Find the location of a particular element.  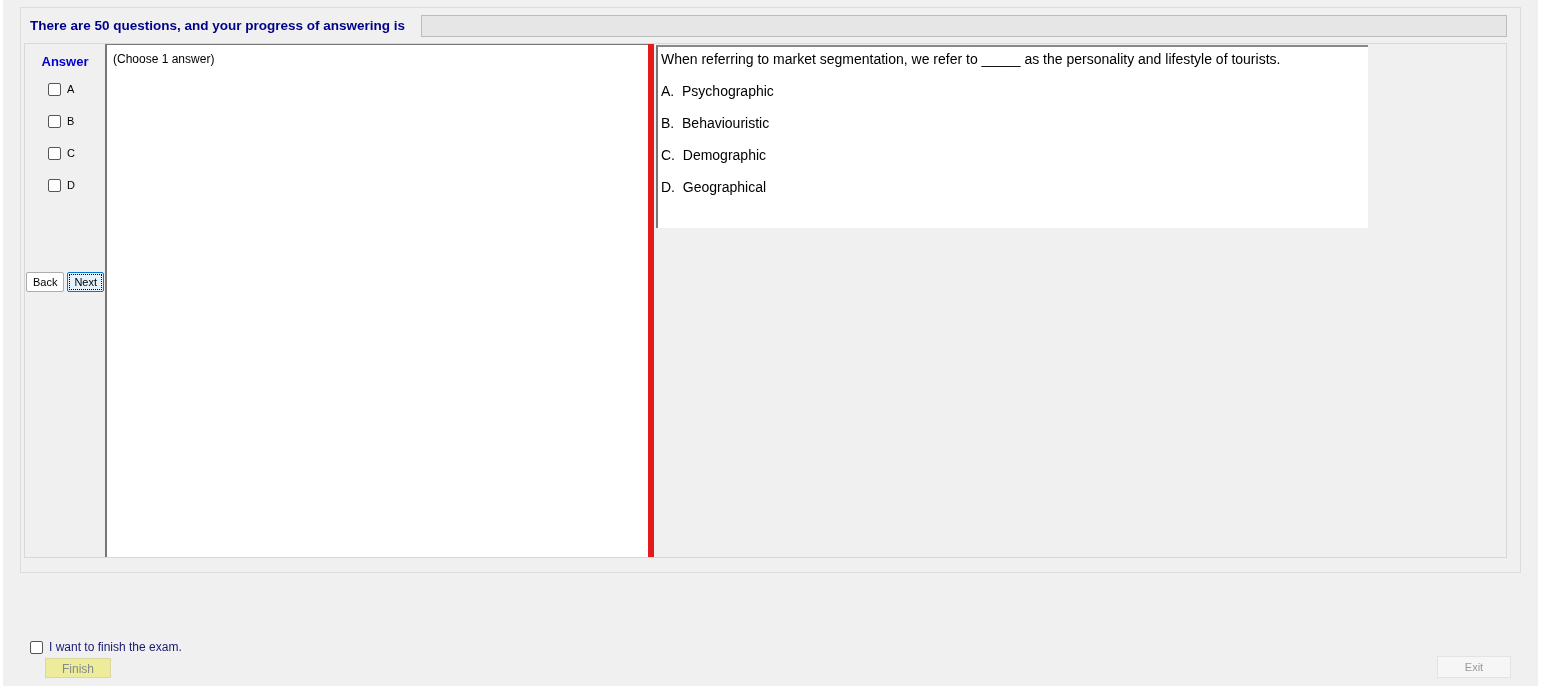

choice-text: D. Geographical is located at coordinates (714, 187).